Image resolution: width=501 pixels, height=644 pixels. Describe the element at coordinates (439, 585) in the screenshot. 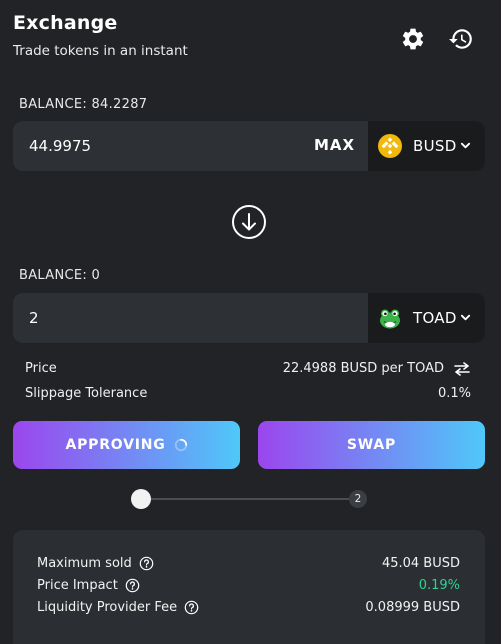

I see `price-impact-value: 0.19%` at that location.